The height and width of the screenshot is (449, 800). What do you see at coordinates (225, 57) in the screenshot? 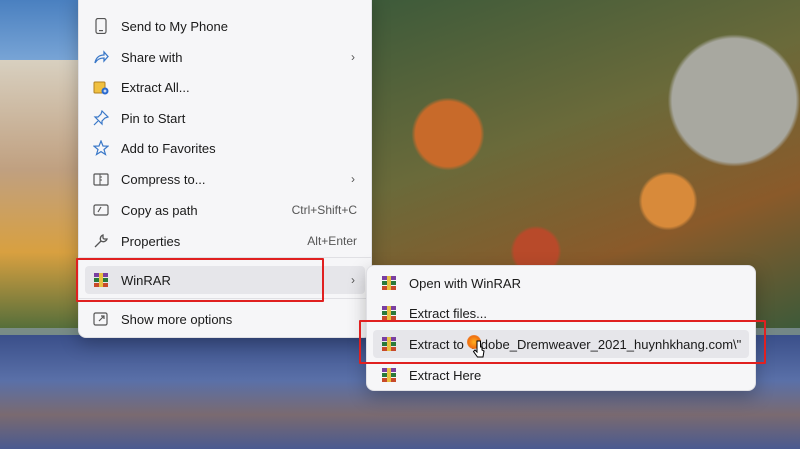
I see `menu-item-share-with: Share with ›` at bounding box center [225, 57].